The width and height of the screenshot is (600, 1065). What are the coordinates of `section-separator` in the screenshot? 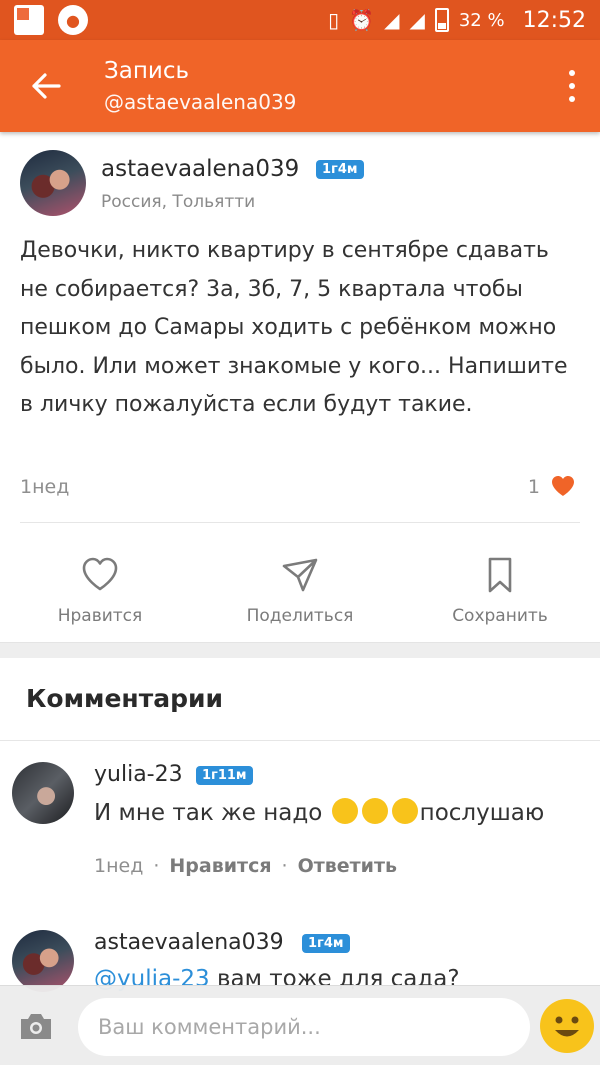 It's located at (300, 650).